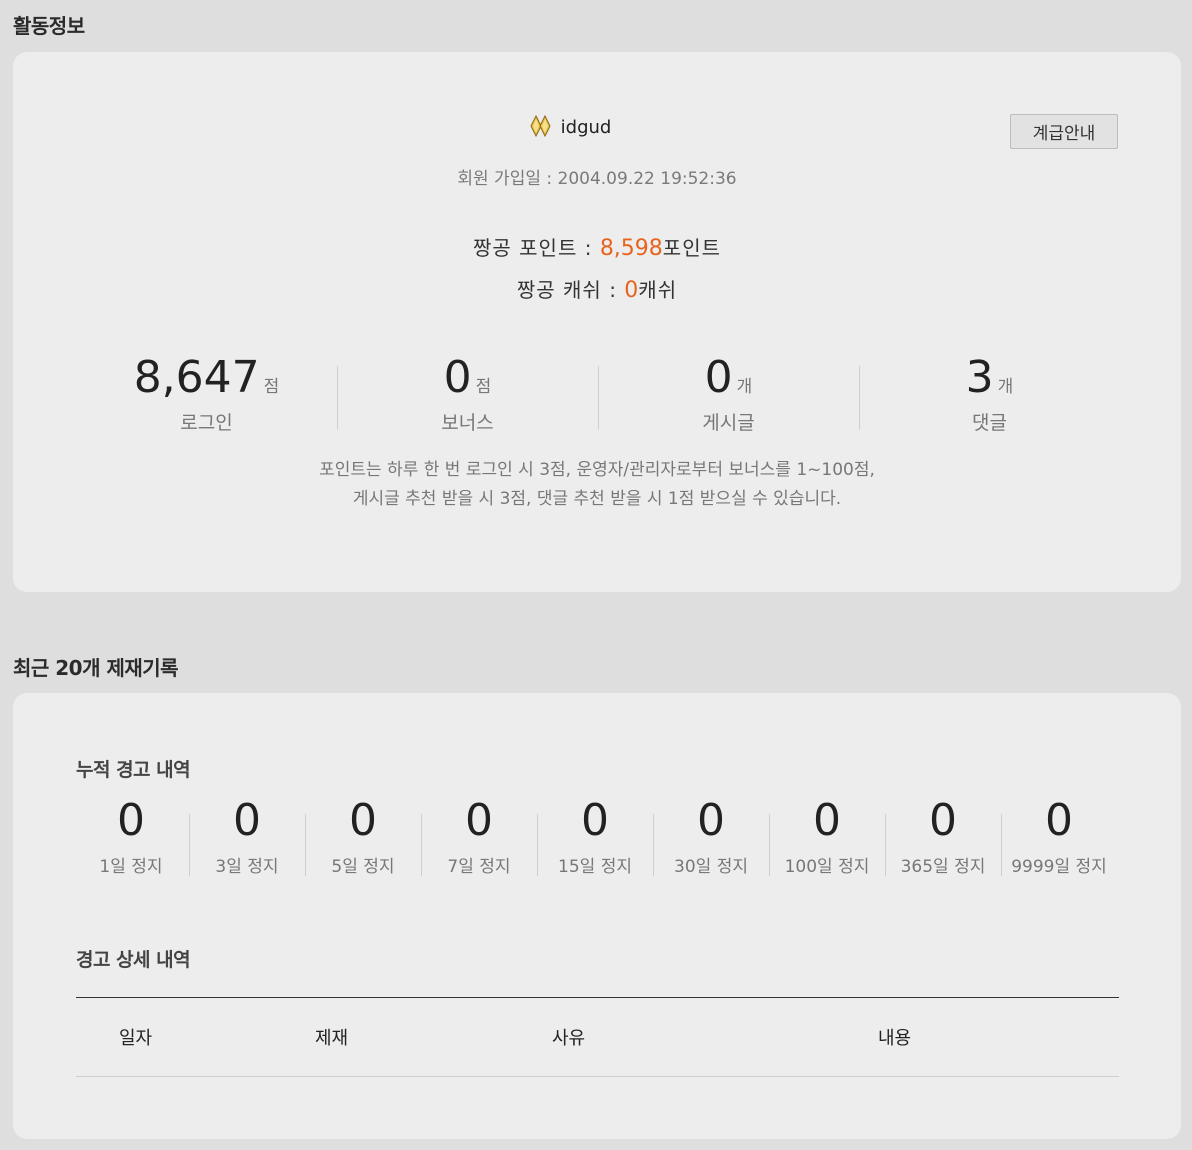 The width and height of the screenshot is (1192, 1150). I want to click on user-row: idgud, so click(570, 126).